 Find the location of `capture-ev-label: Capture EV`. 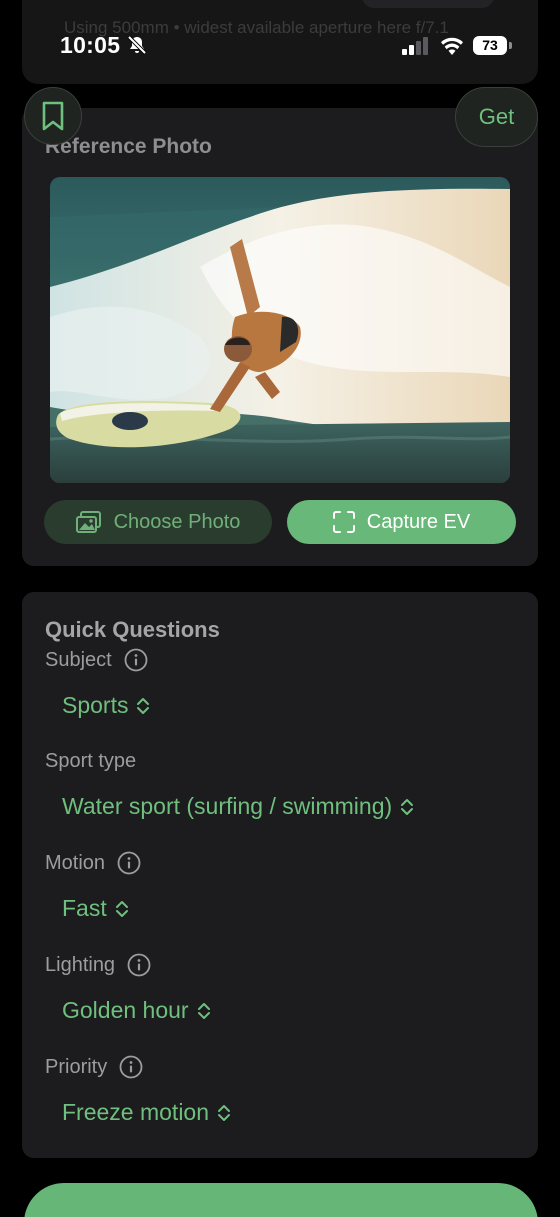

capture-ev-label: Capture EV is located at coordinates (418, 521).